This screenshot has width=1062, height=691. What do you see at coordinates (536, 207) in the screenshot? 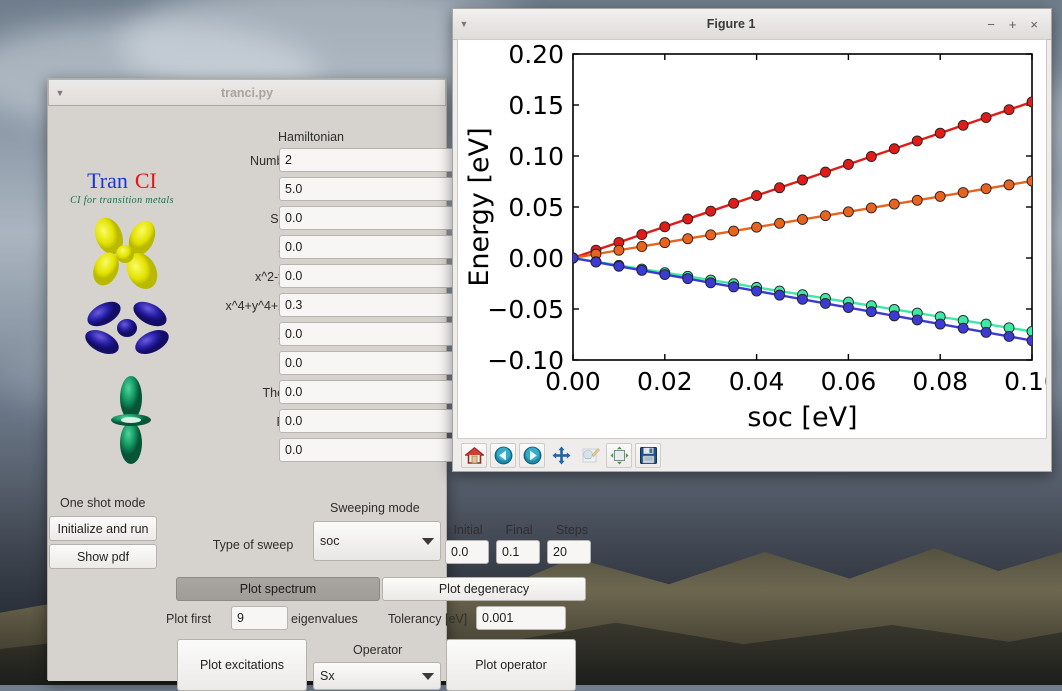
I see `svg-text: 0.05` at bounding box center [536, 207].